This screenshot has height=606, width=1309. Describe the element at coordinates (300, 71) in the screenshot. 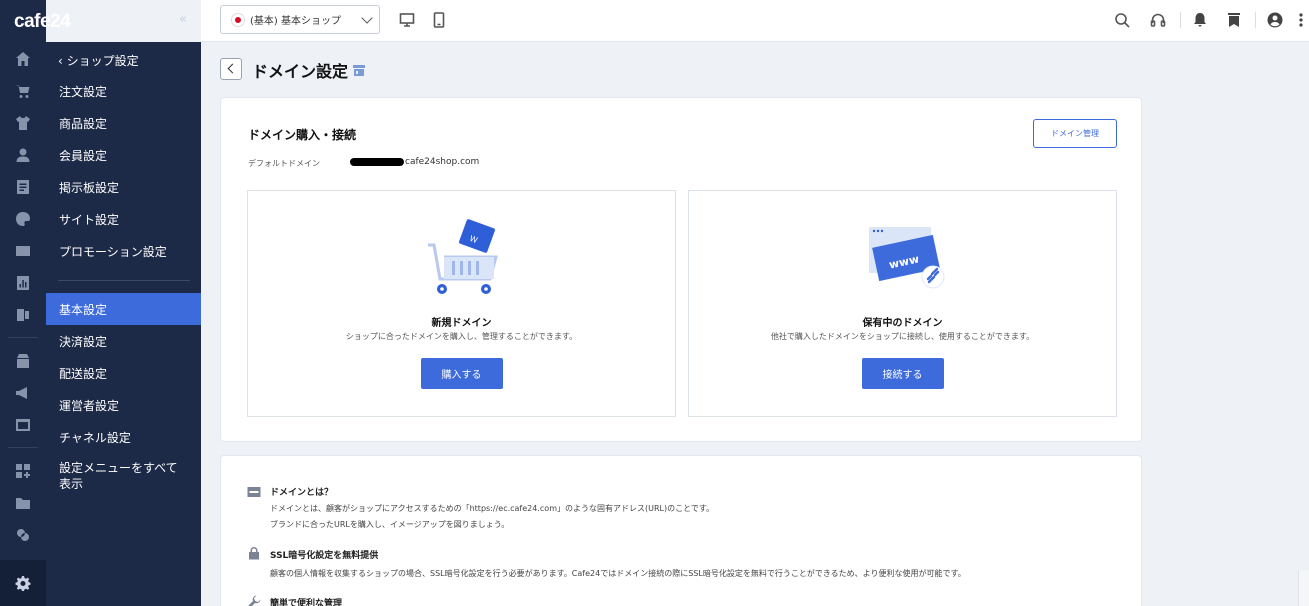

I see `page-title: ドメイン設定` at that location.